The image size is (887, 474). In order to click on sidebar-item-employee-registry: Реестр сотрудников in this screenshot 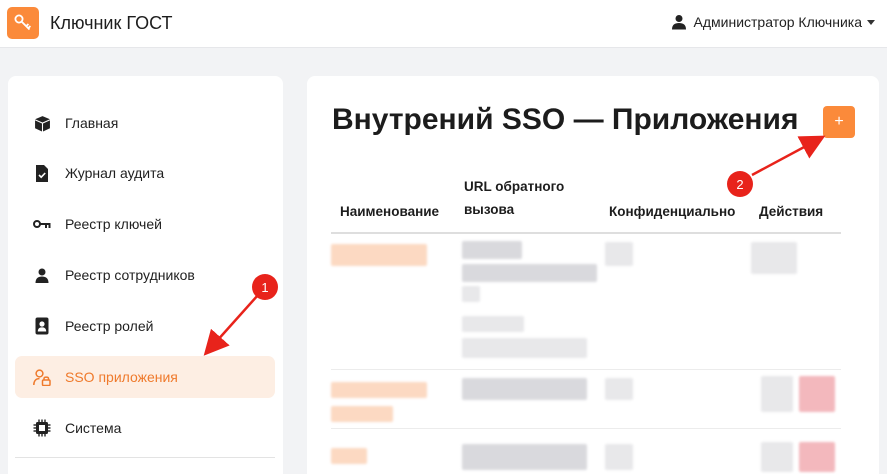, I will do `click(145, 275)`.